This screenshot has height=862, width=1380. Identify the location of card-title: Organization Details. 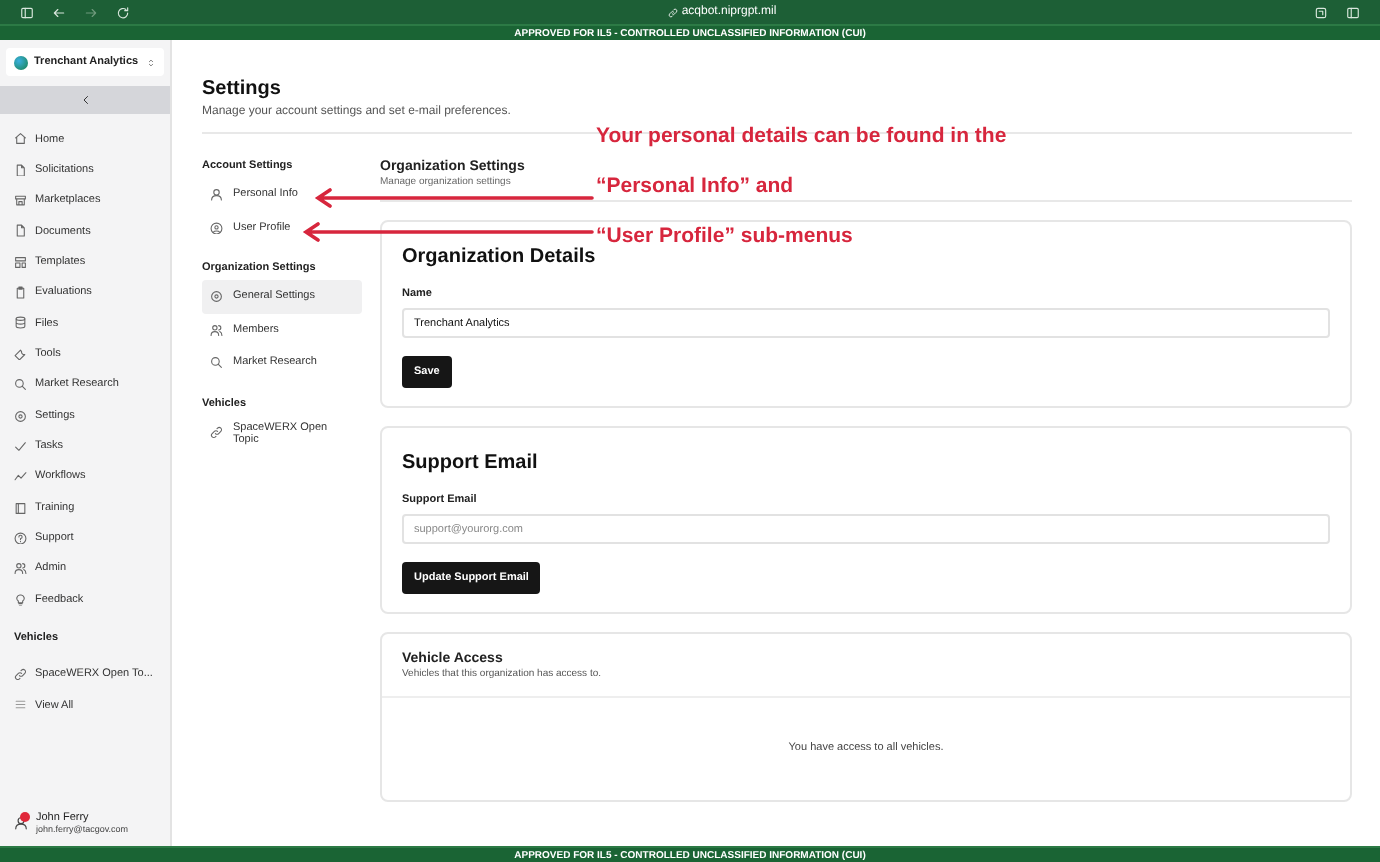
(499, 257).